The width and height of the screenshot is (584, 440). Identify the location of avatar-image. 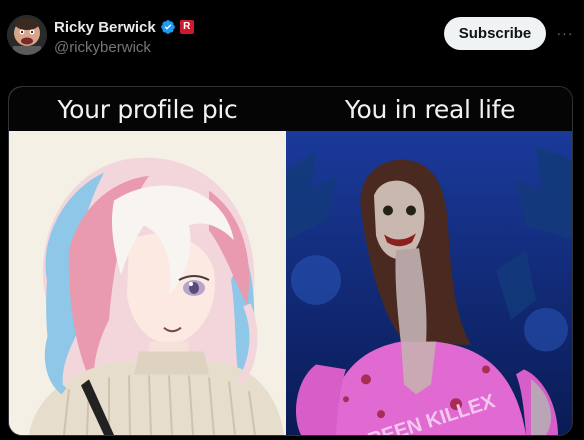
(27, 35).